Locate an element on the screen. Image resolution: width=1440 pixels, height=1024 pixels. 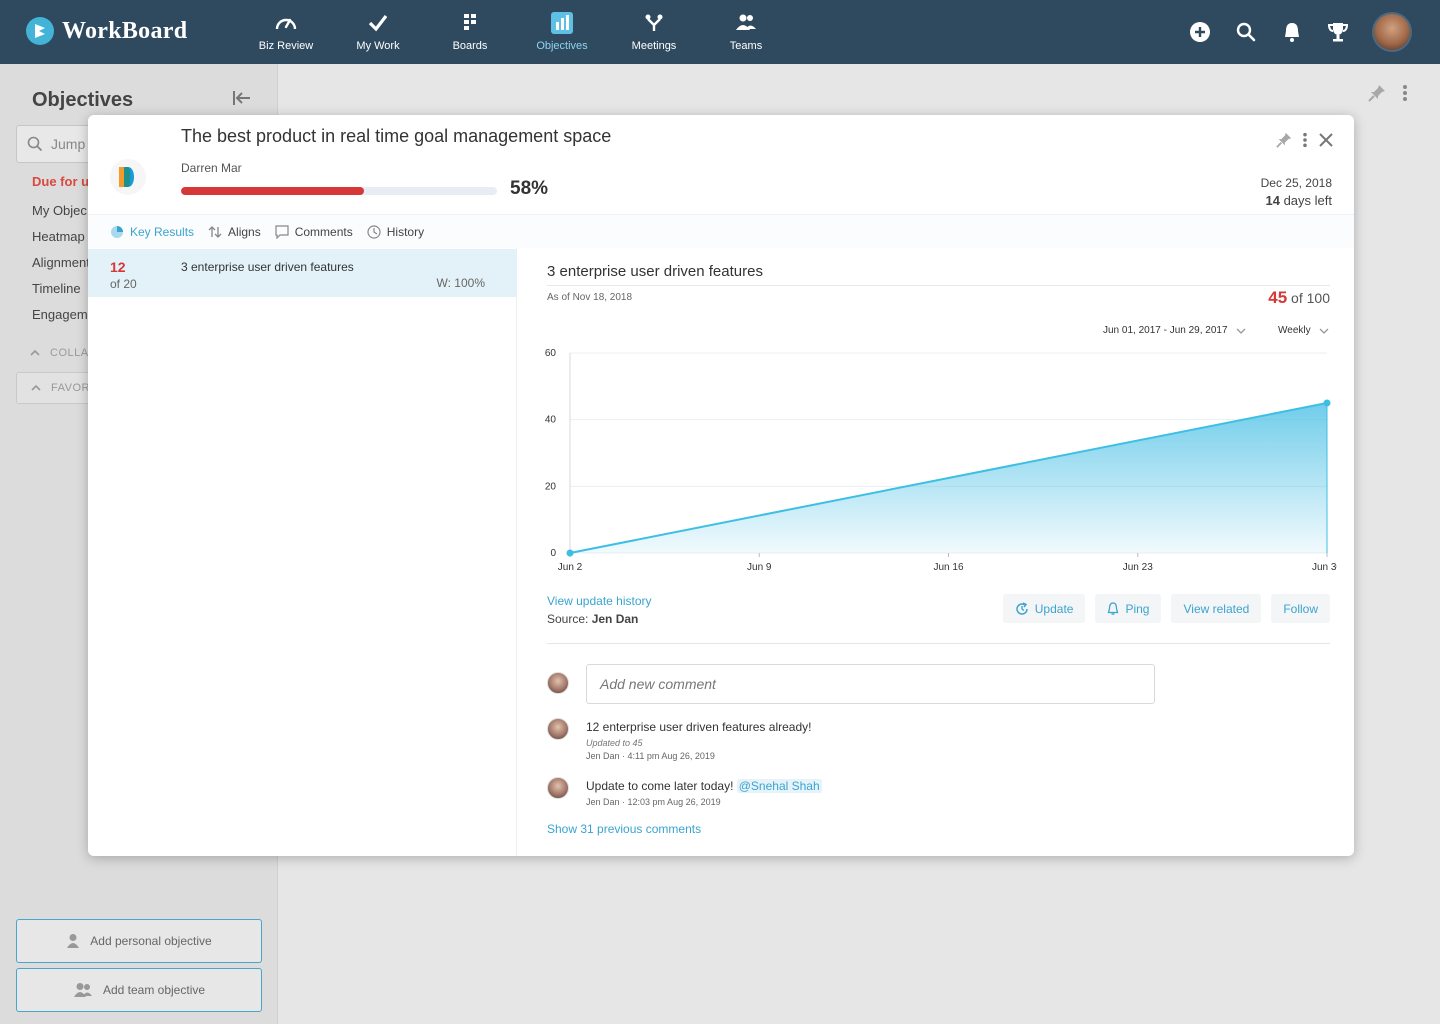
comment-body: Update to come later today! is located at coordinates (661, 786).